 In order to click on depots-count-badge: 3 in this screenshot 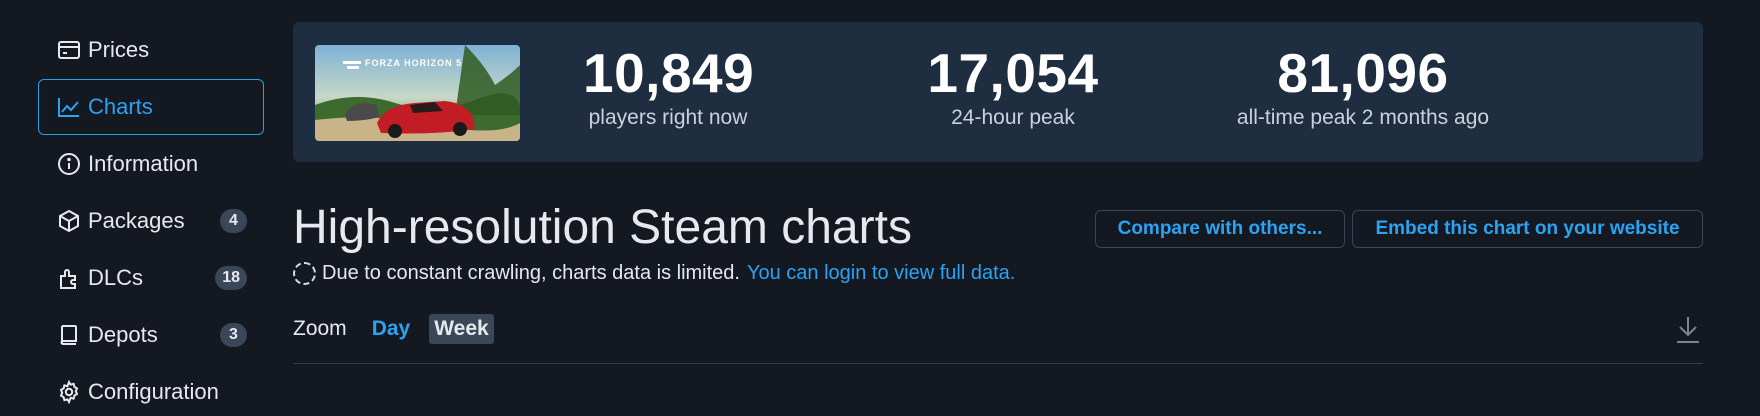, I will do `click(233, 335)`.